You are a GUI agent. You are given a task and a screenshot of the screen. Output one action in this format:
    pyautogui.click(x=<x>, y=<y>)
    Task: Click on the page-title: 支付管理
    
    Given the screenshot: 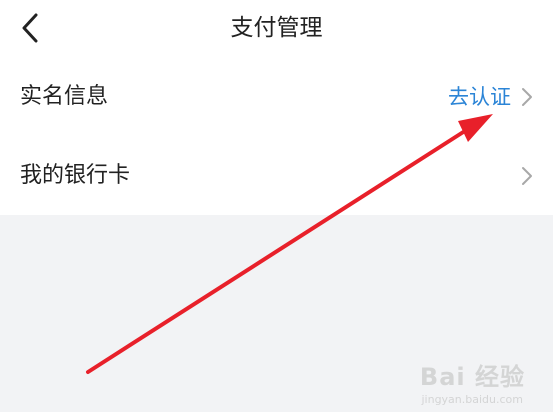 What is the action you would take?
    pyautogui.click(x=276, y=28)
    